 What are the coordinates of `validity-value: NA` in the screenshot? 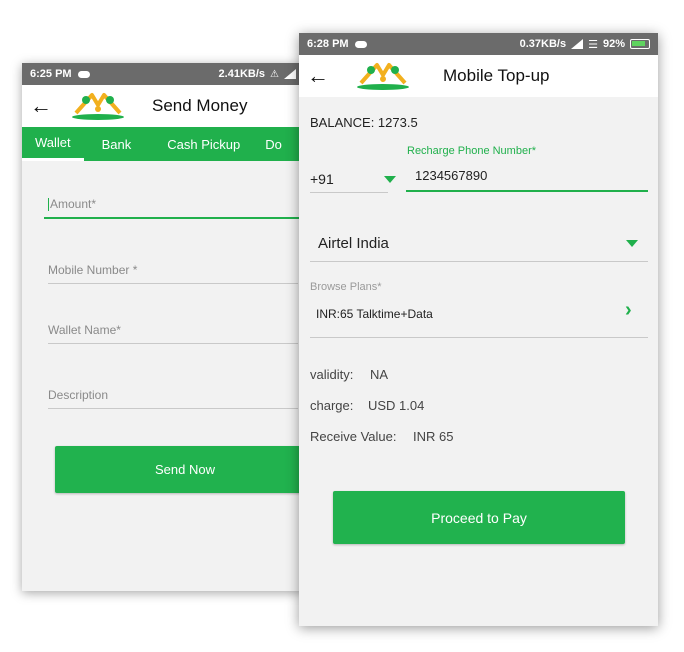 It's located at (379, 374).